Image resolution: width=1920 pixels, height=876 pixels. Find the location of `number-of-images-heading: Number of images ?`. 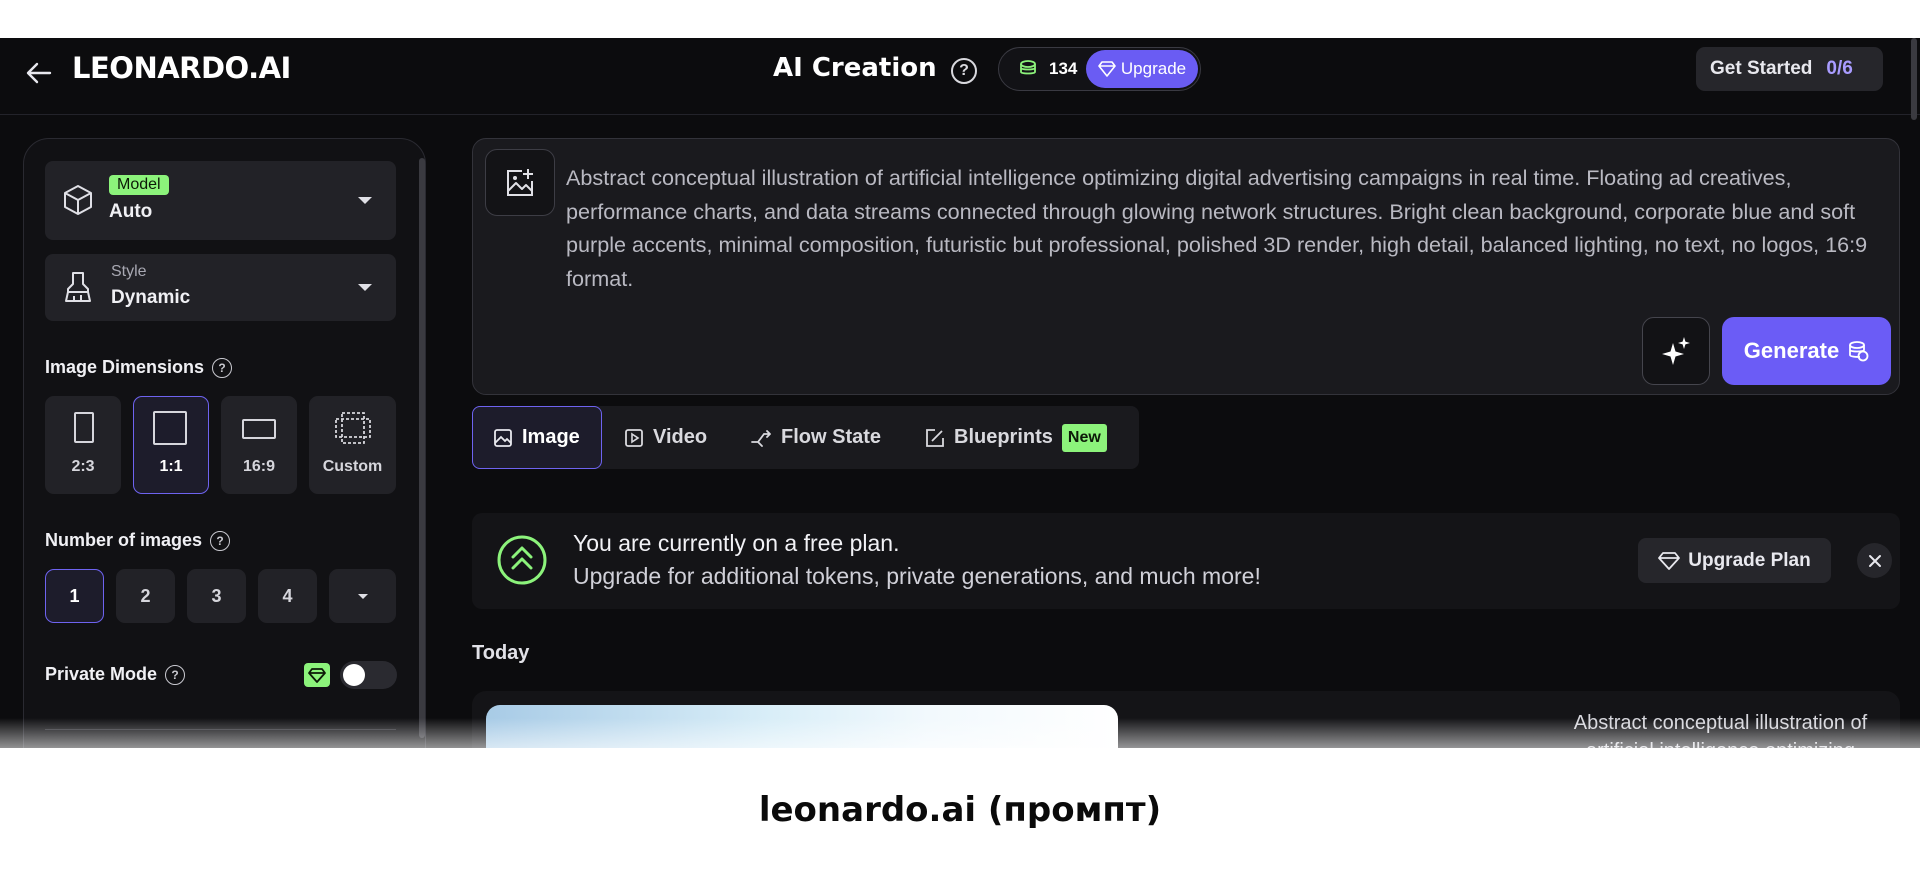

number-of-images-heading: Number of images ? is located at coordinates (138, 540).